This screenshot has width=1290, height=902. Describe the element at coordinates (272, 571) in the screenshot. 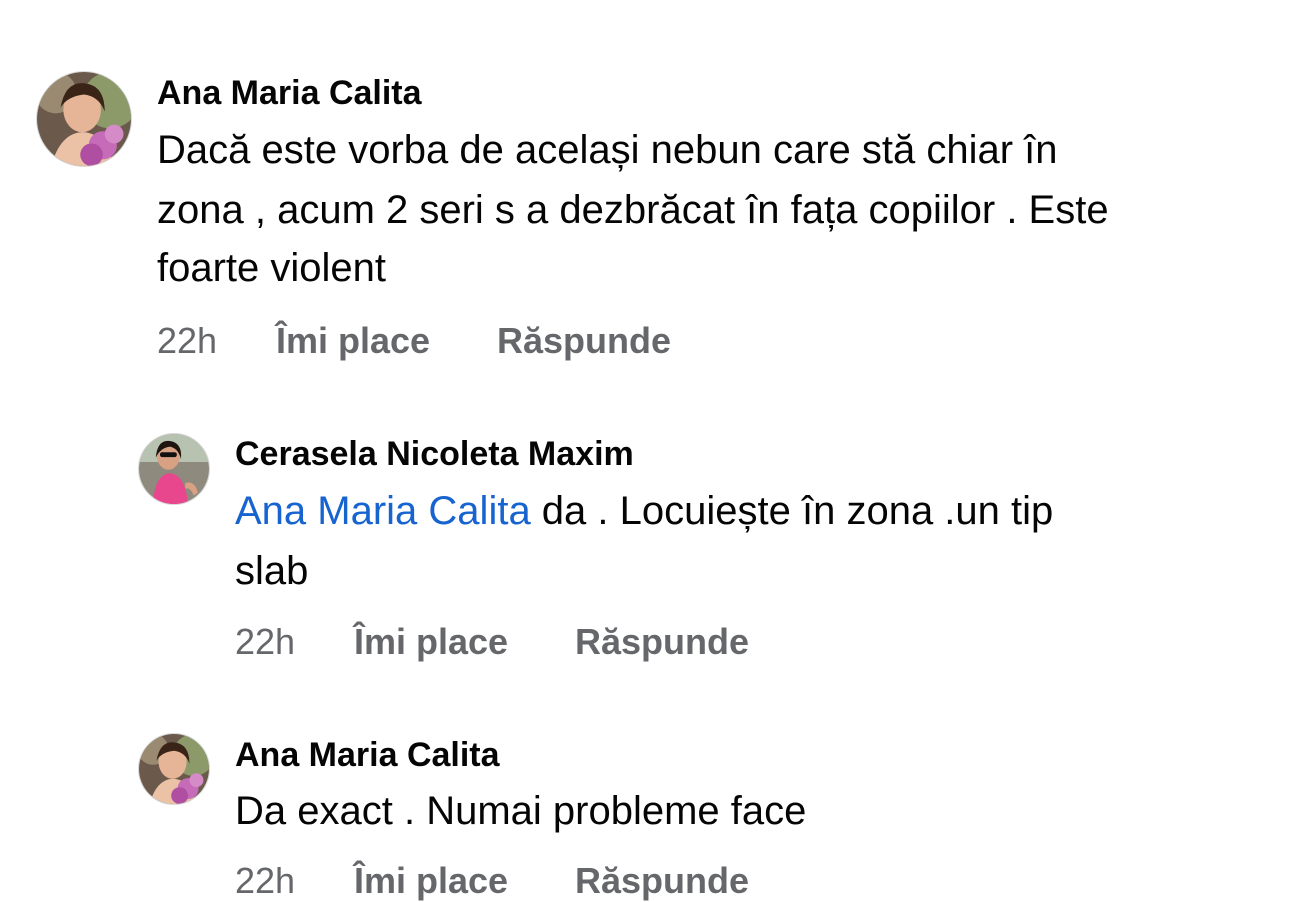

I see `comment-text: slab` at that location.